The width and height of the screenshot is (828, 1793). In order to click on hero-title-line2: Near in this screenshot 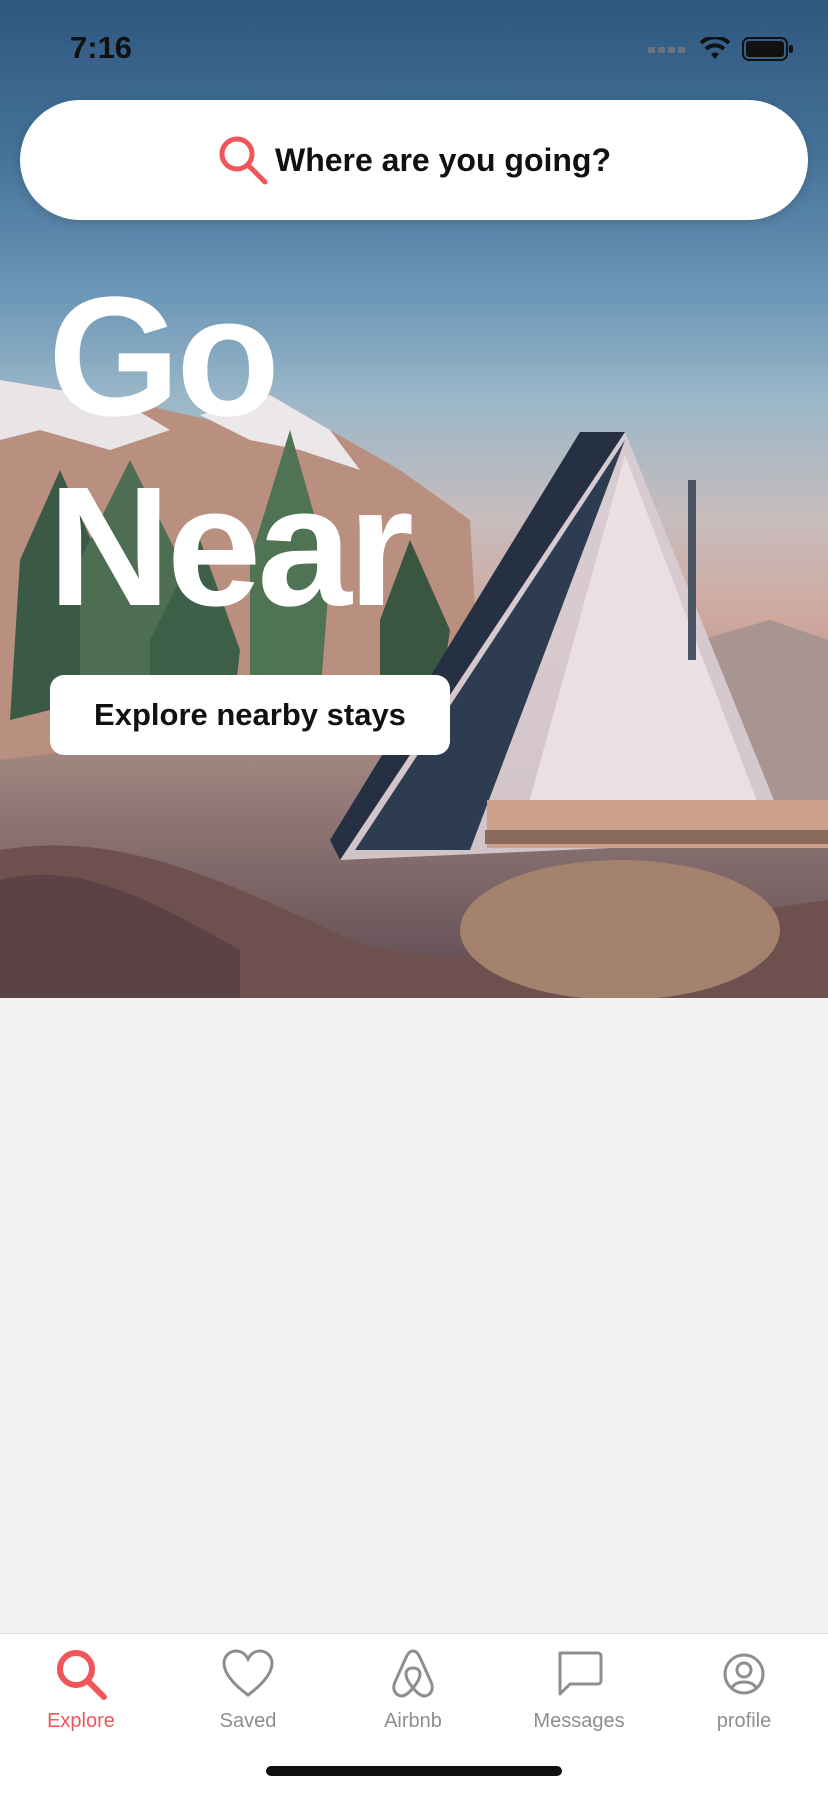, I will do `click(231, 547)`.